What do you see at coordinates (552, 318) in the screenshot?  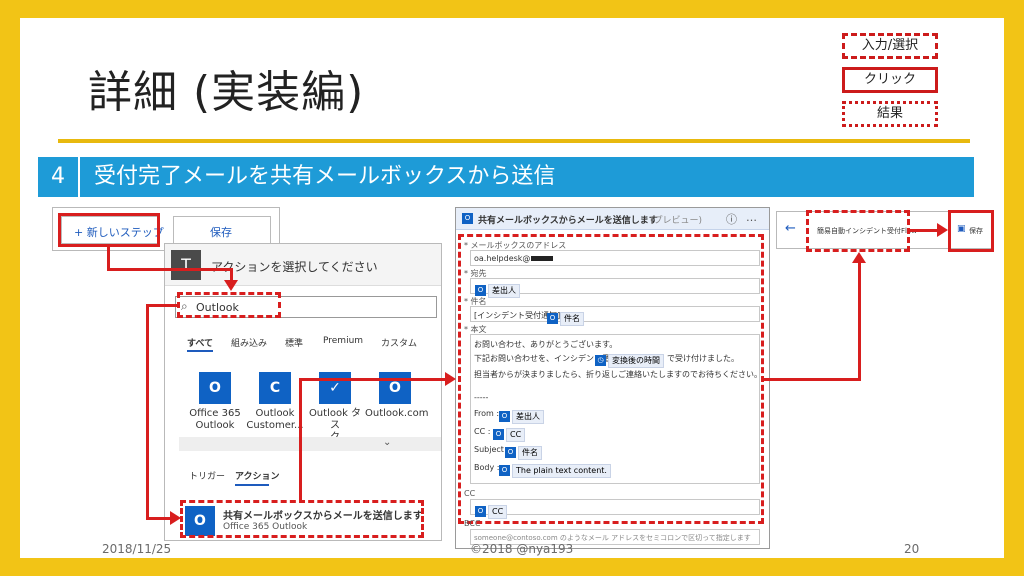 I see `subject-token-icon: O` at bounding box center [552, 318].